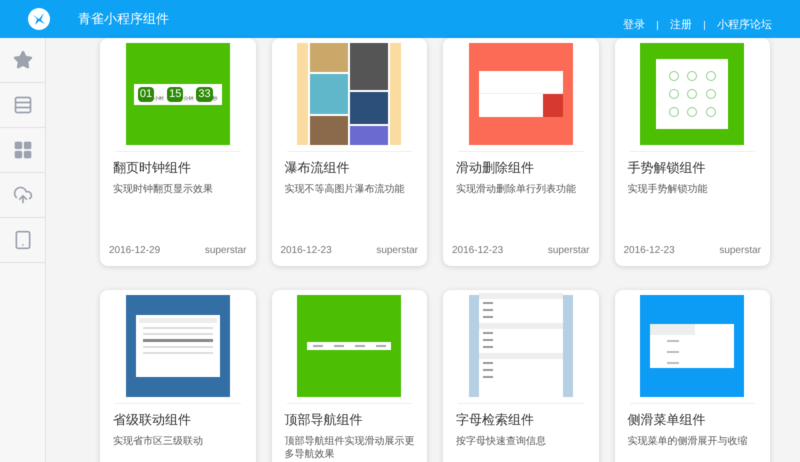 The width and height of the screenshot is (800, 462). Describe the element at coordinates (501, 441) in the screenshot. I see `card-description: 按字母快速查询信息` at that location.